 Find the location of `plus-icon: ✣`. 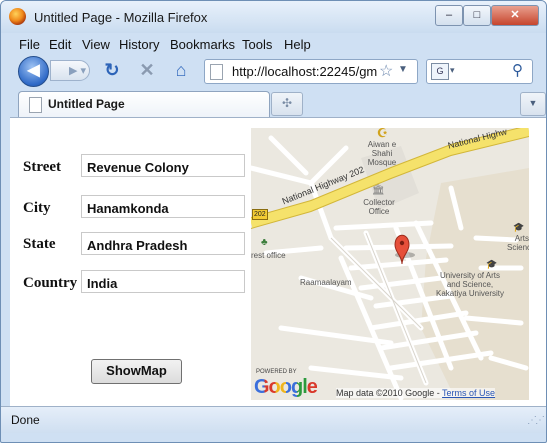

plus-icon: ✣ is located at coordinates (287, 103).